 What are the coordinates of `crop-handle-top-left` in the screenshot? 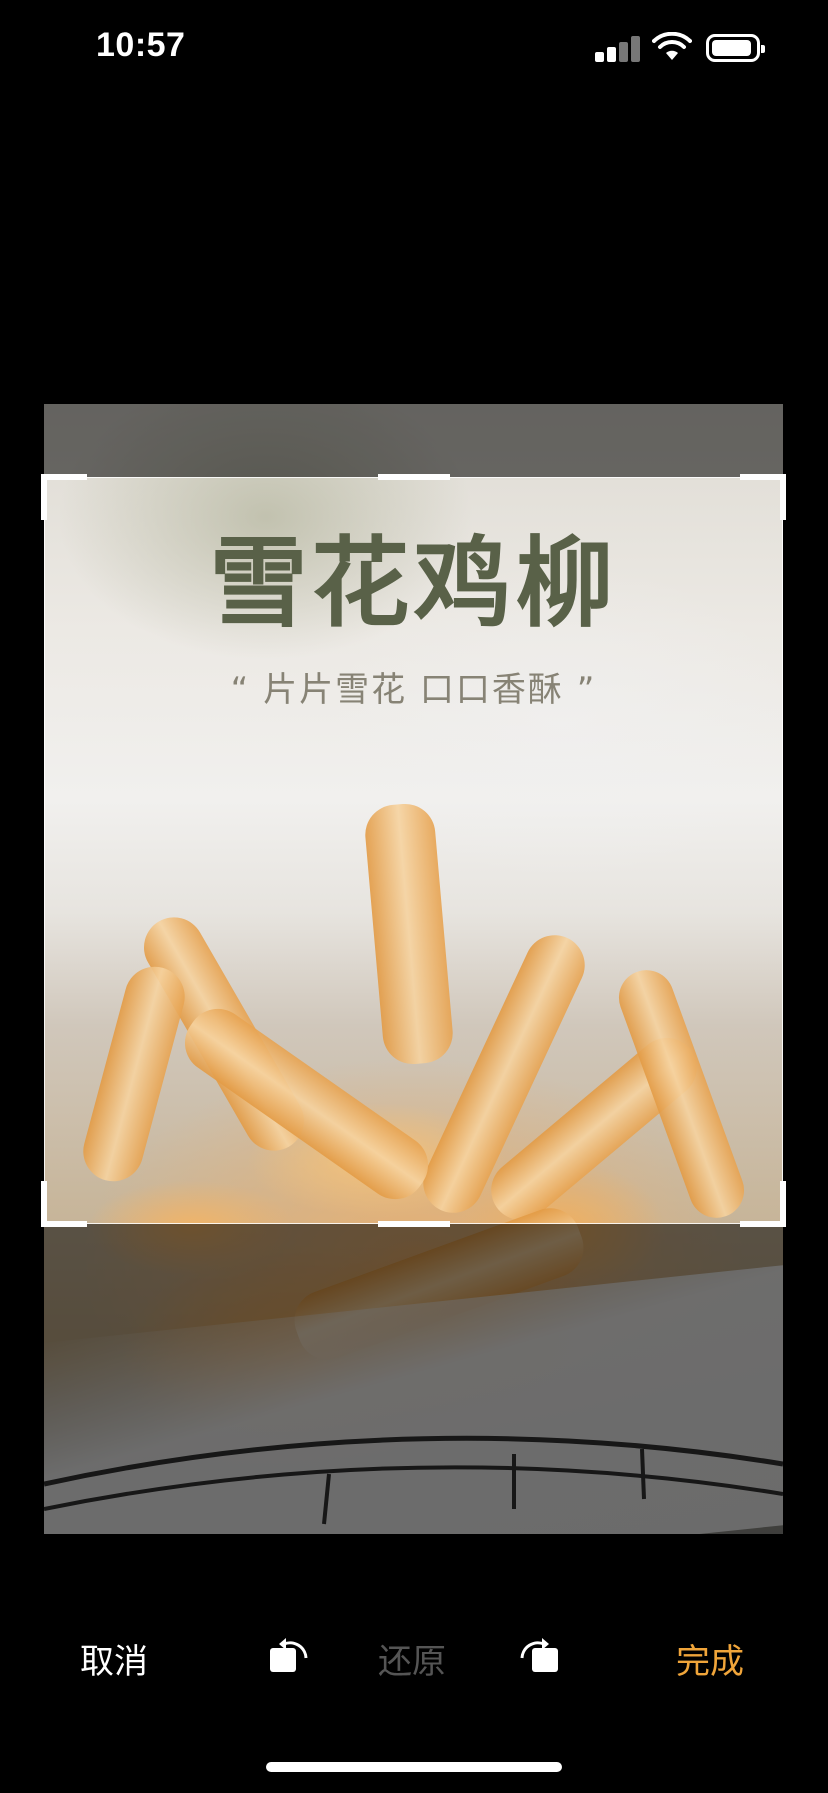 It's located at (64, 497).